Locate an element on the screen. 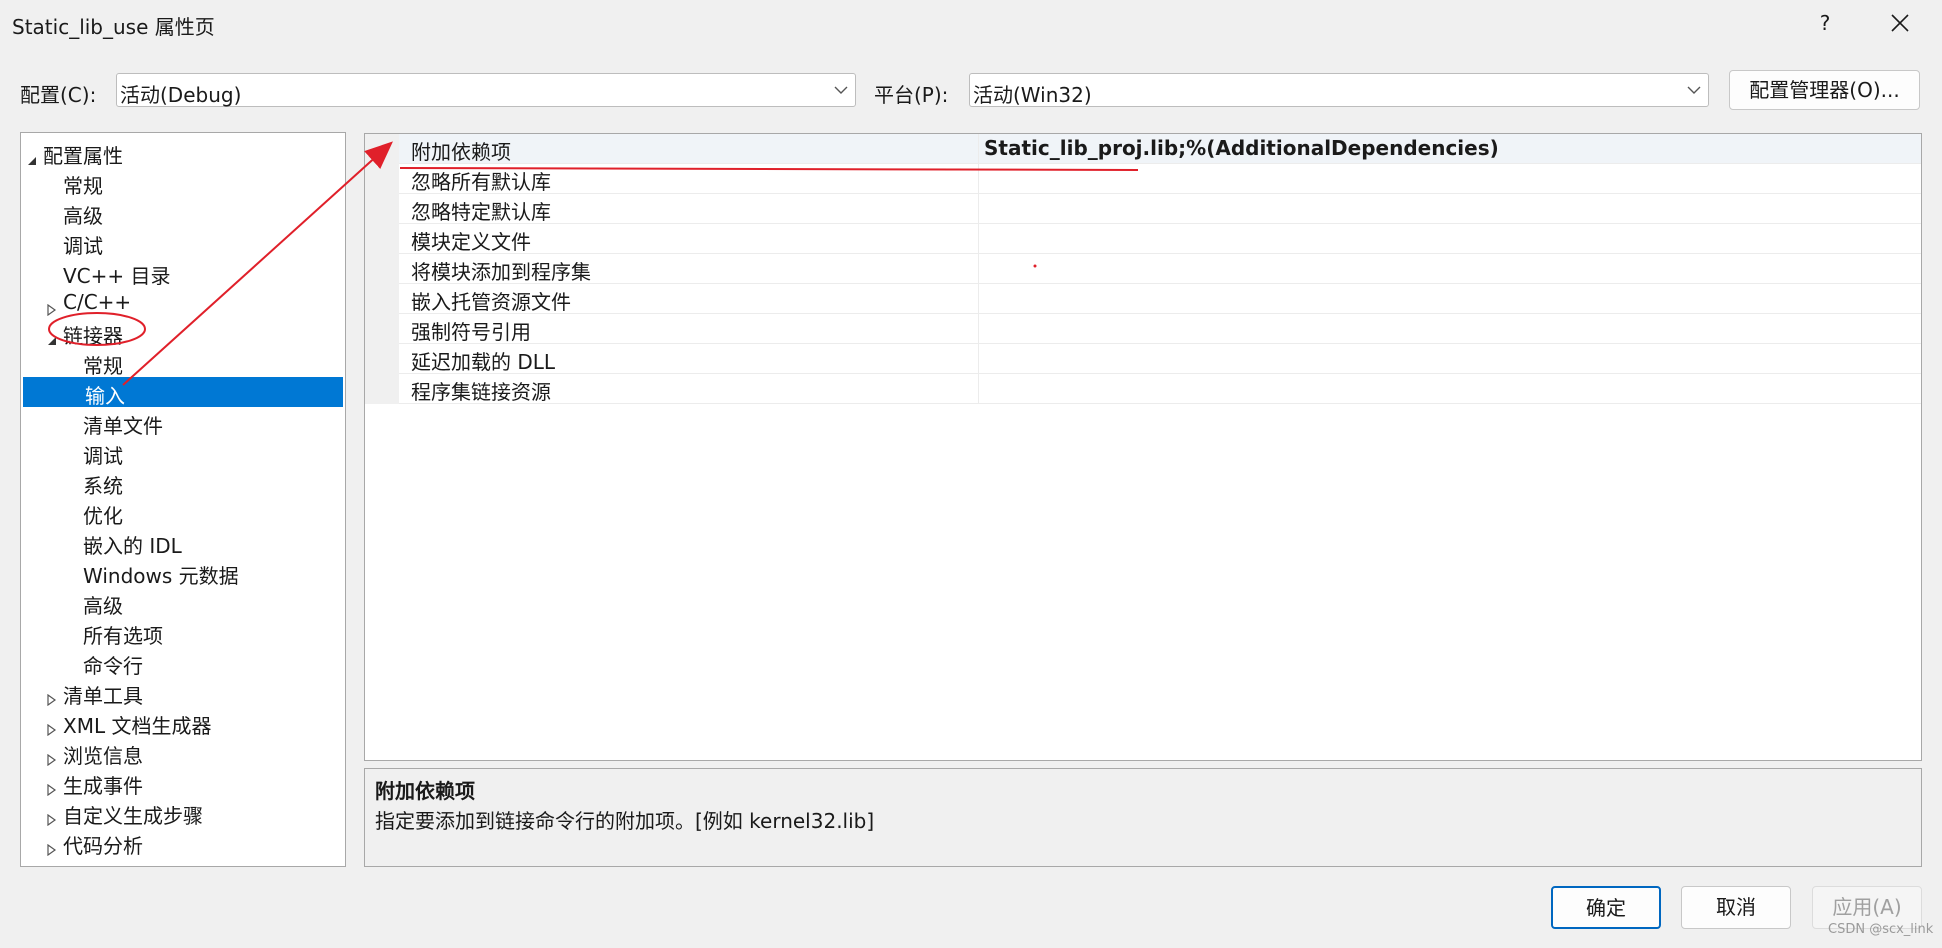  tree-item: C/C++ is located at coordinates (183, 302).